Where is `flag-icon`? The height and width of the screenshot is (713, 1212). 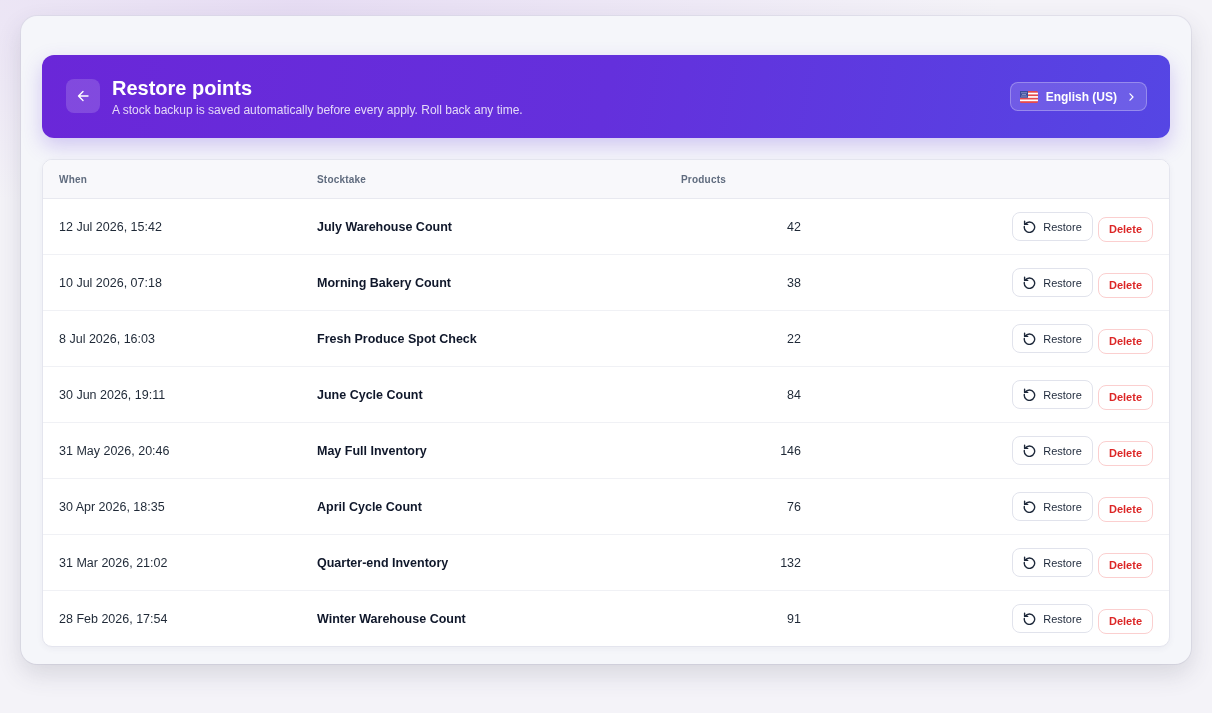
flag-icon is located at coordinates (1028, 96).